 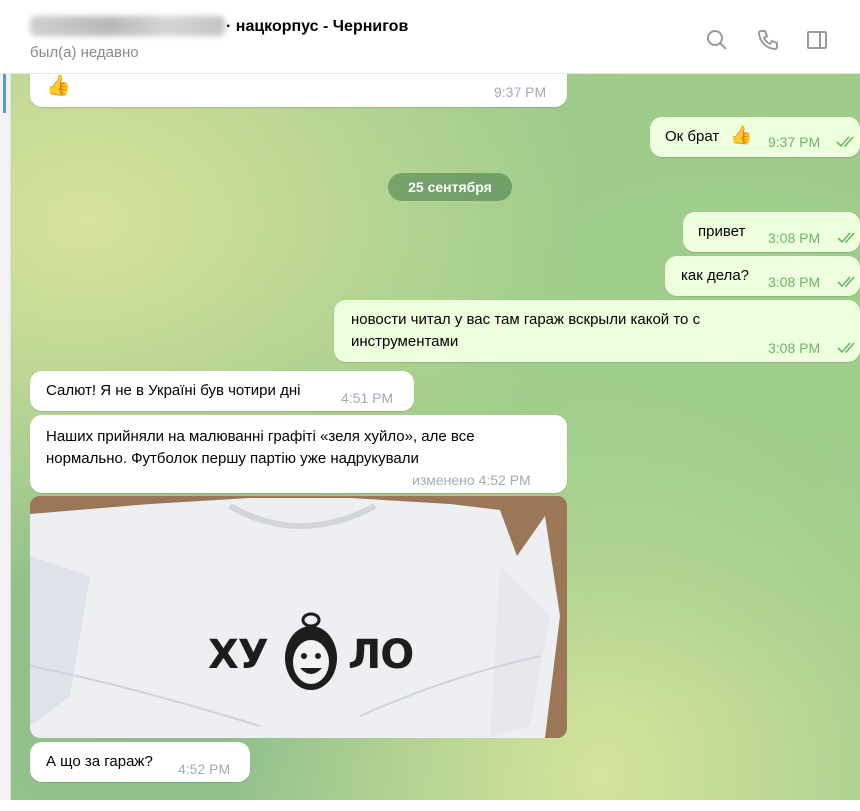 What do you see at coordinates (717, 40) in the screenshot?
I see `search-icon` at bounding box center [717, 40].